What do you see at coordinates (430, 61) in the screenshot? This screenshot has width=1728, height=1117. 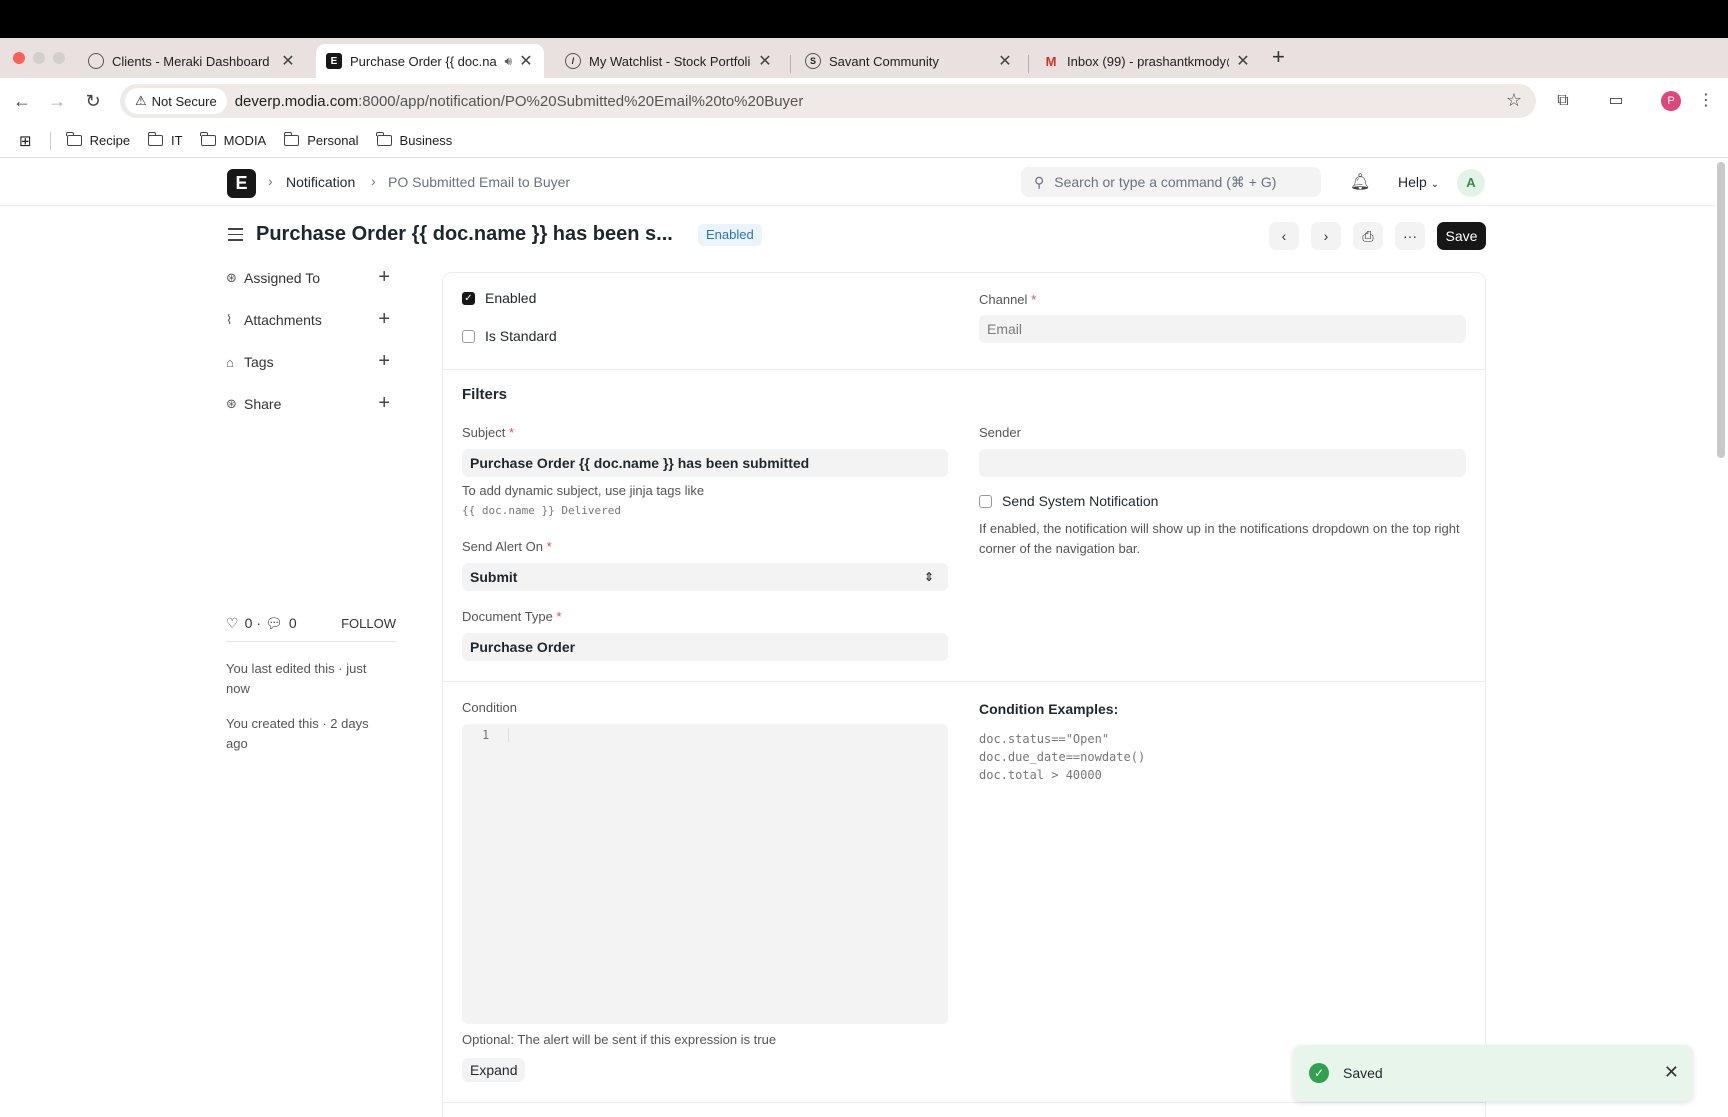 I see `browser-tab-purchase-order: E Purchase Order {{ doc.na 🔊︎ ✕` at bounding box center [430, 61].